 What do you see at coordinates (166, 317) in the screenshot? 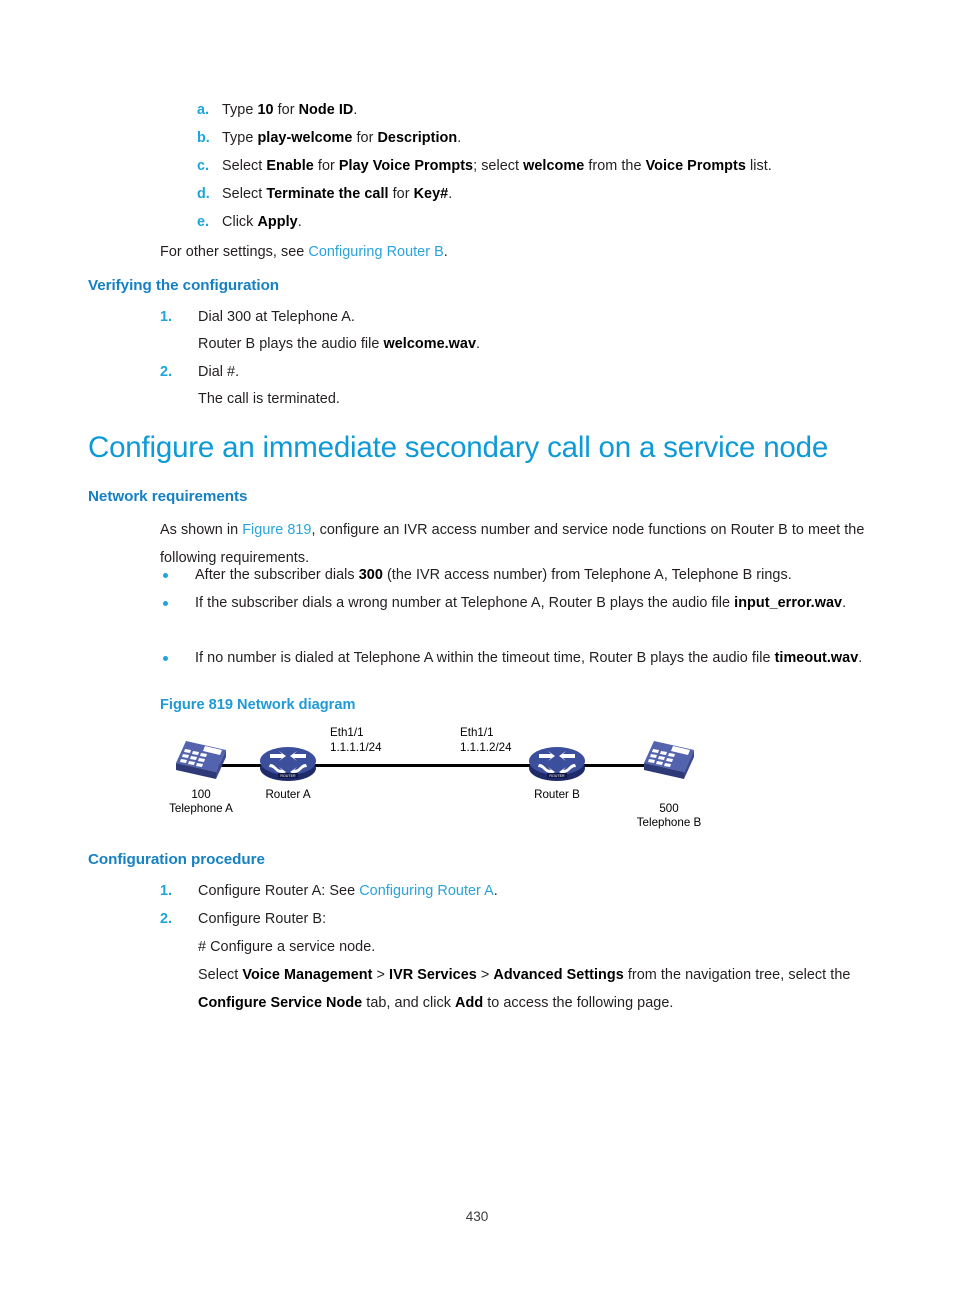
I see `verify-marker-1: 1.` at bounding box center [166, 317].